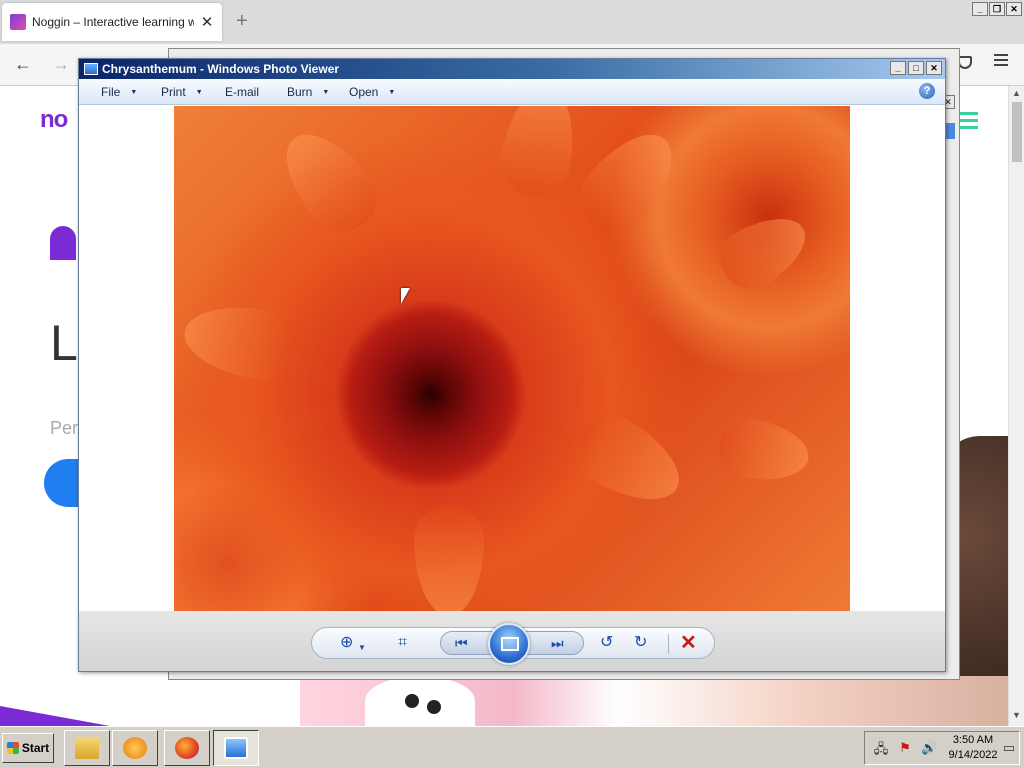  What do you see at coordinates (420, 701) in the screenshot?
I see `dalmatian-character-image` at bounding box center [420, 701].